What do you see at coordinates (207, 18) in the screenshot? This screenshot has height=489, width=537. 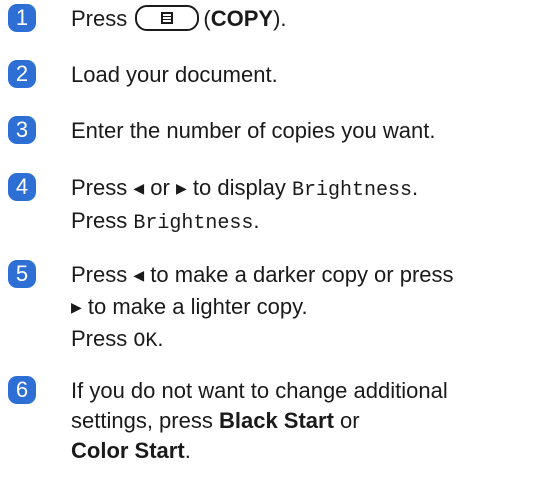 I see `copy-label-open: (` at bounding box center [207, 18].